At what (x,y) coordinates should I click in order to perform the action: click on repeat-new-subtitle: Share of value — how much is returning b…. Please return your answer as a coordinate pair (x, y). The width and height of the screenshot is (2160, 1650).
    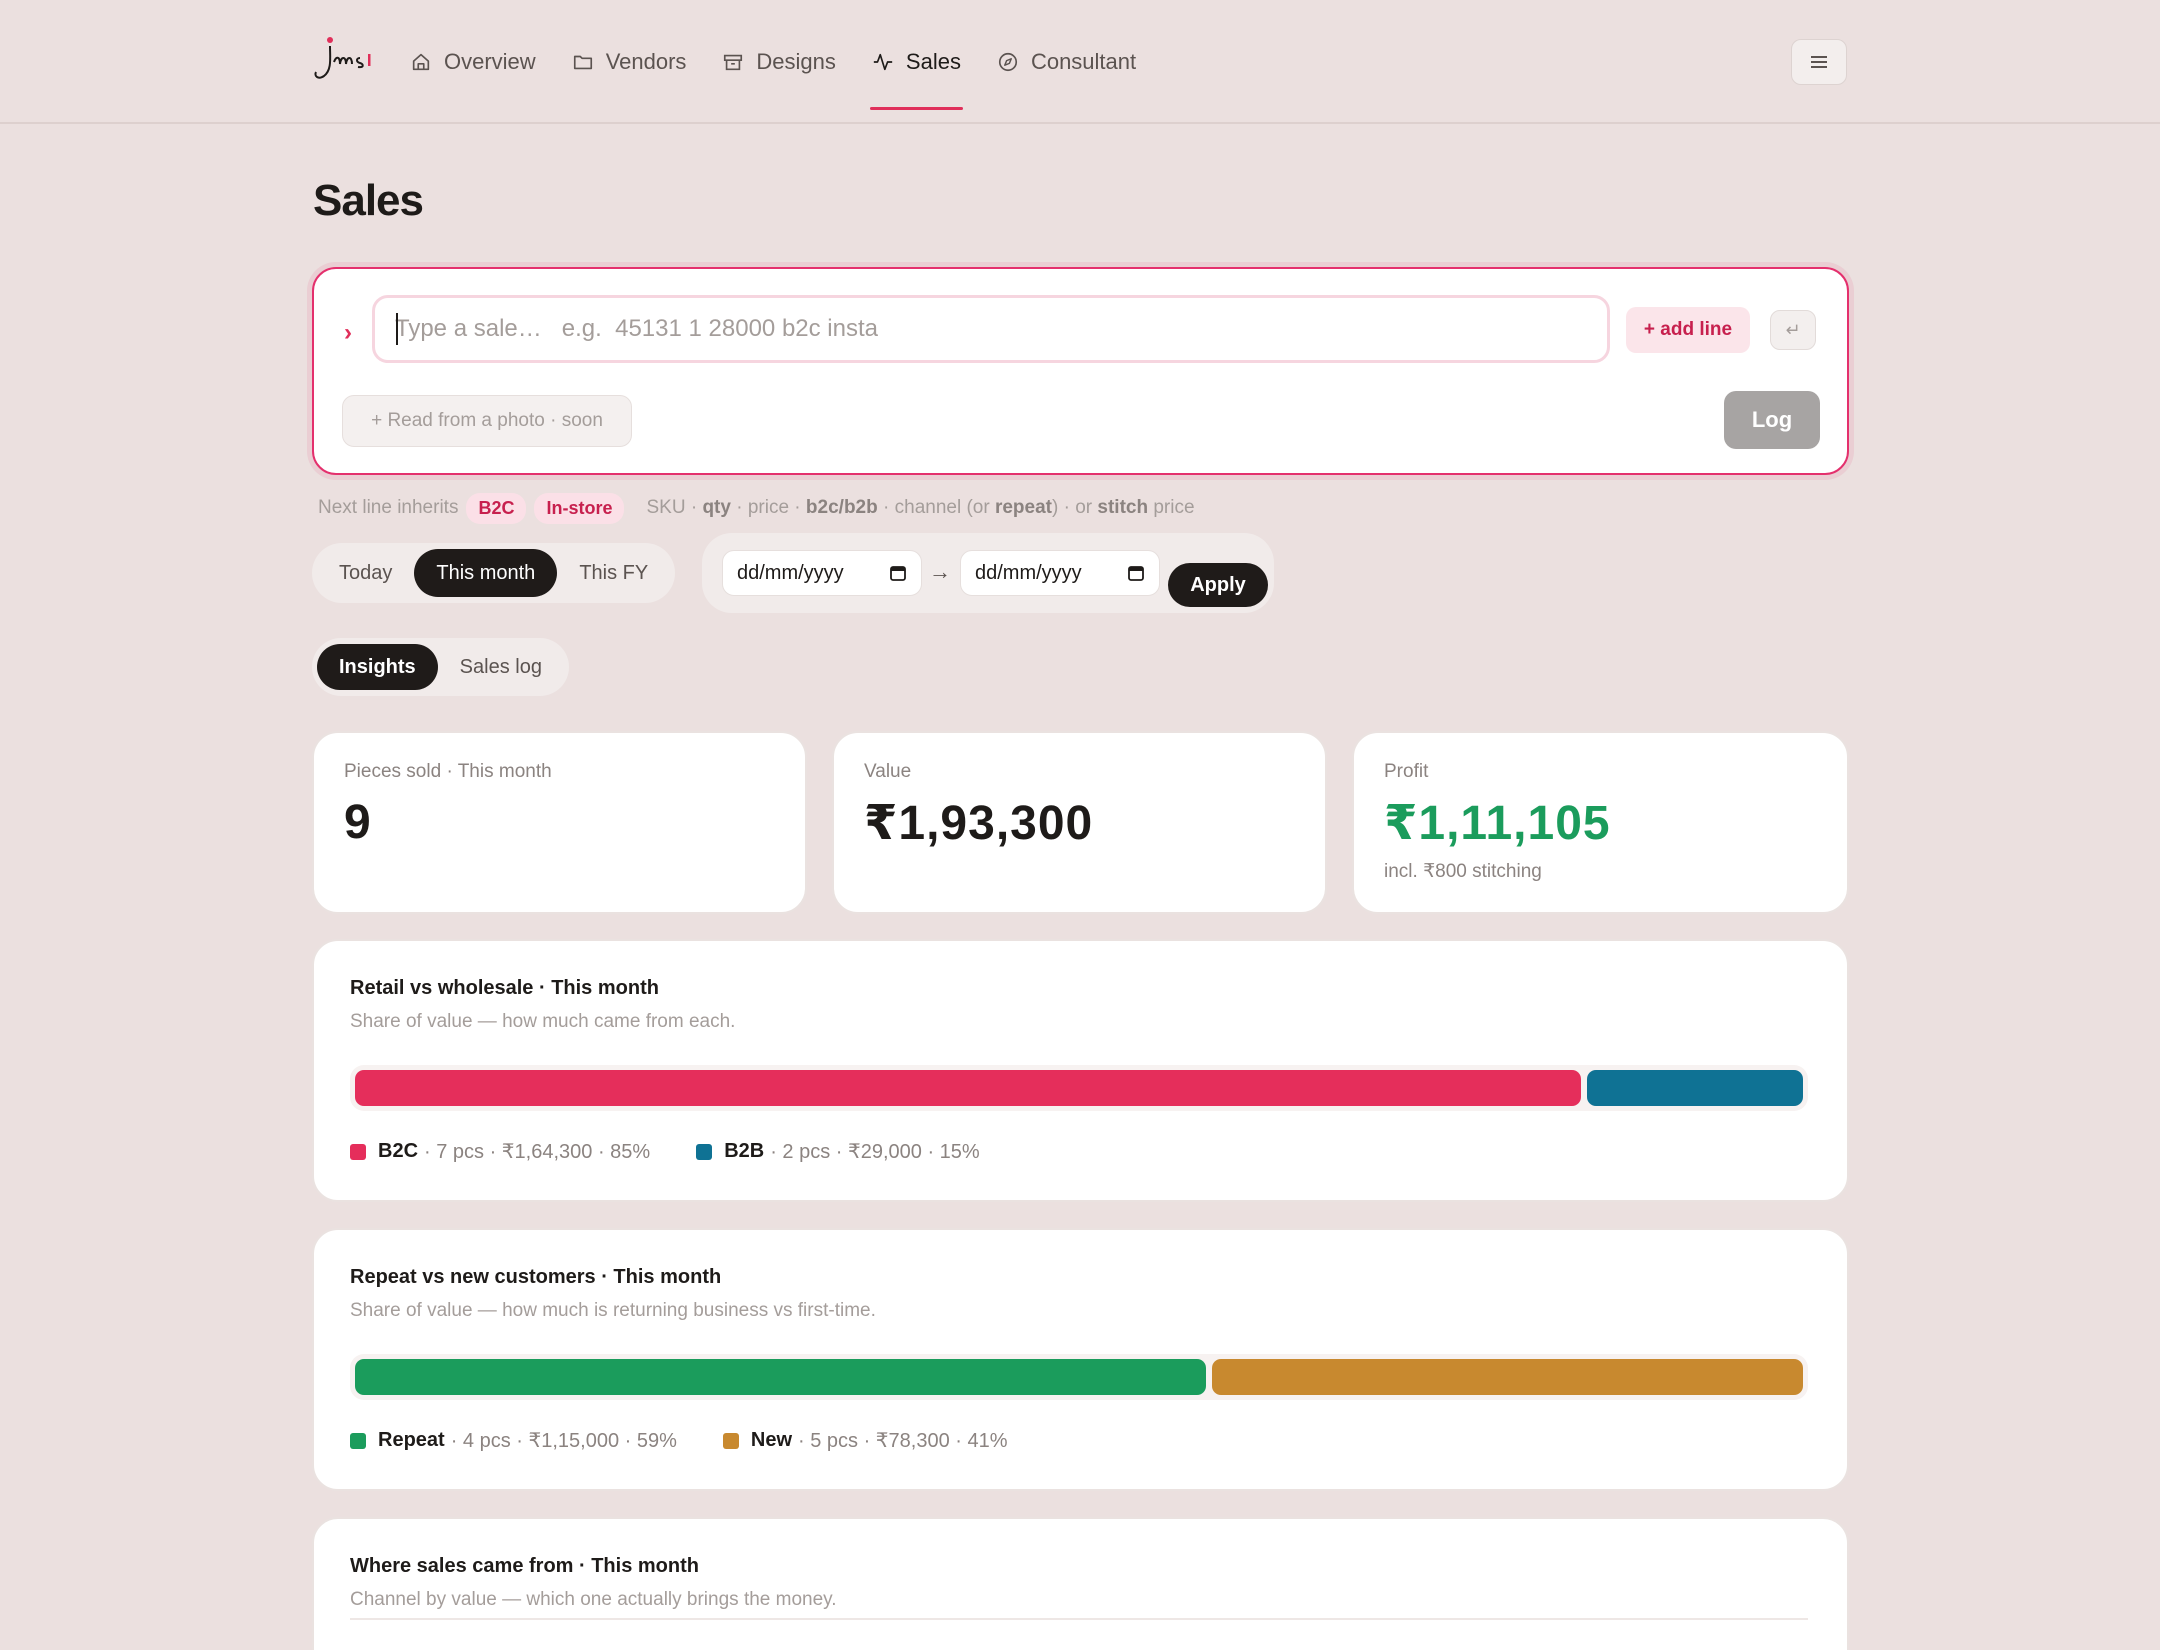
    Looking at the image, I should click on (613, 1310).